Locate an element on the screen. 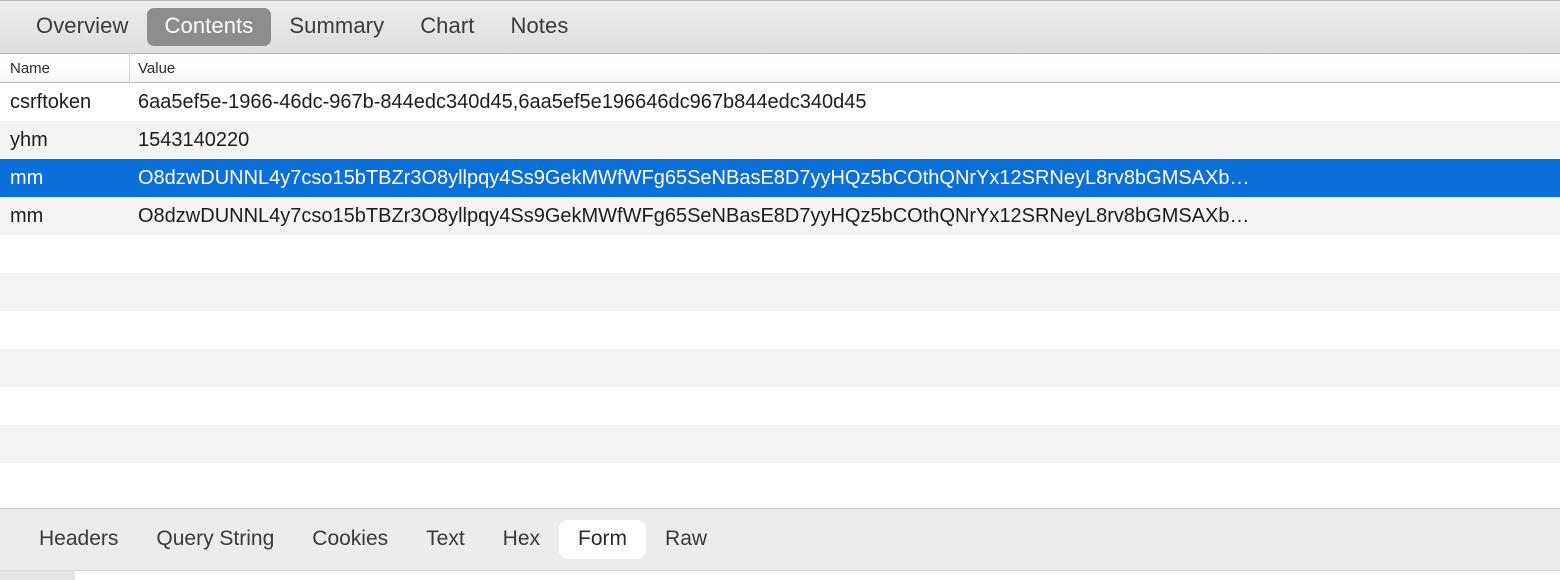  lower-pane-column-one is located at coordinates (37, 575).